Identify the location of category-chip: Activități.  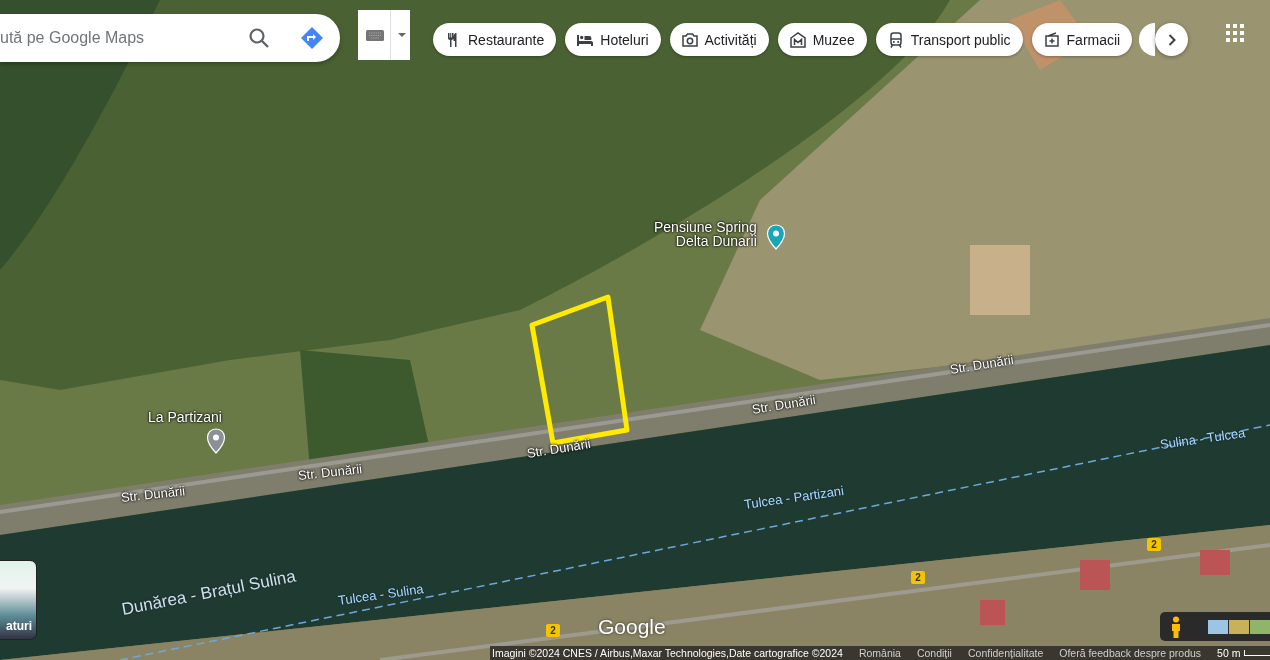
(719, 39).